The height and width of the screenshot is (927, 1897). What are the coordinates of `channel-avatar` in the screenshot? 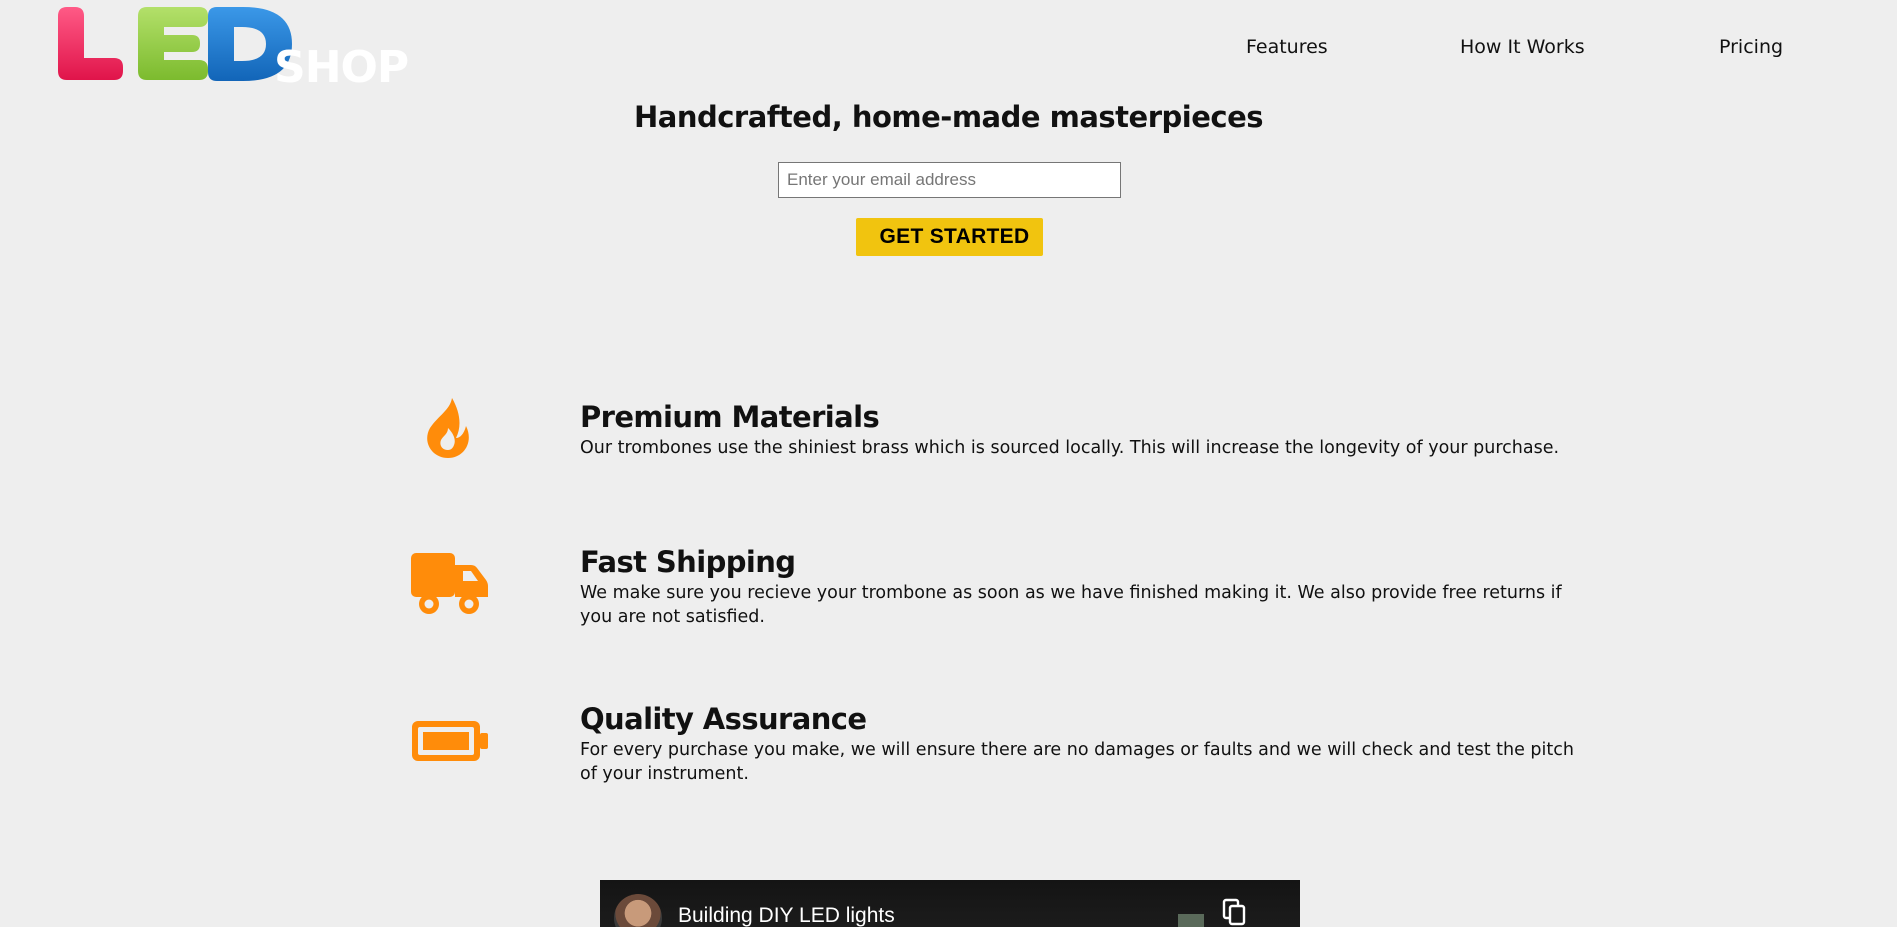 It's located at (638, 910).